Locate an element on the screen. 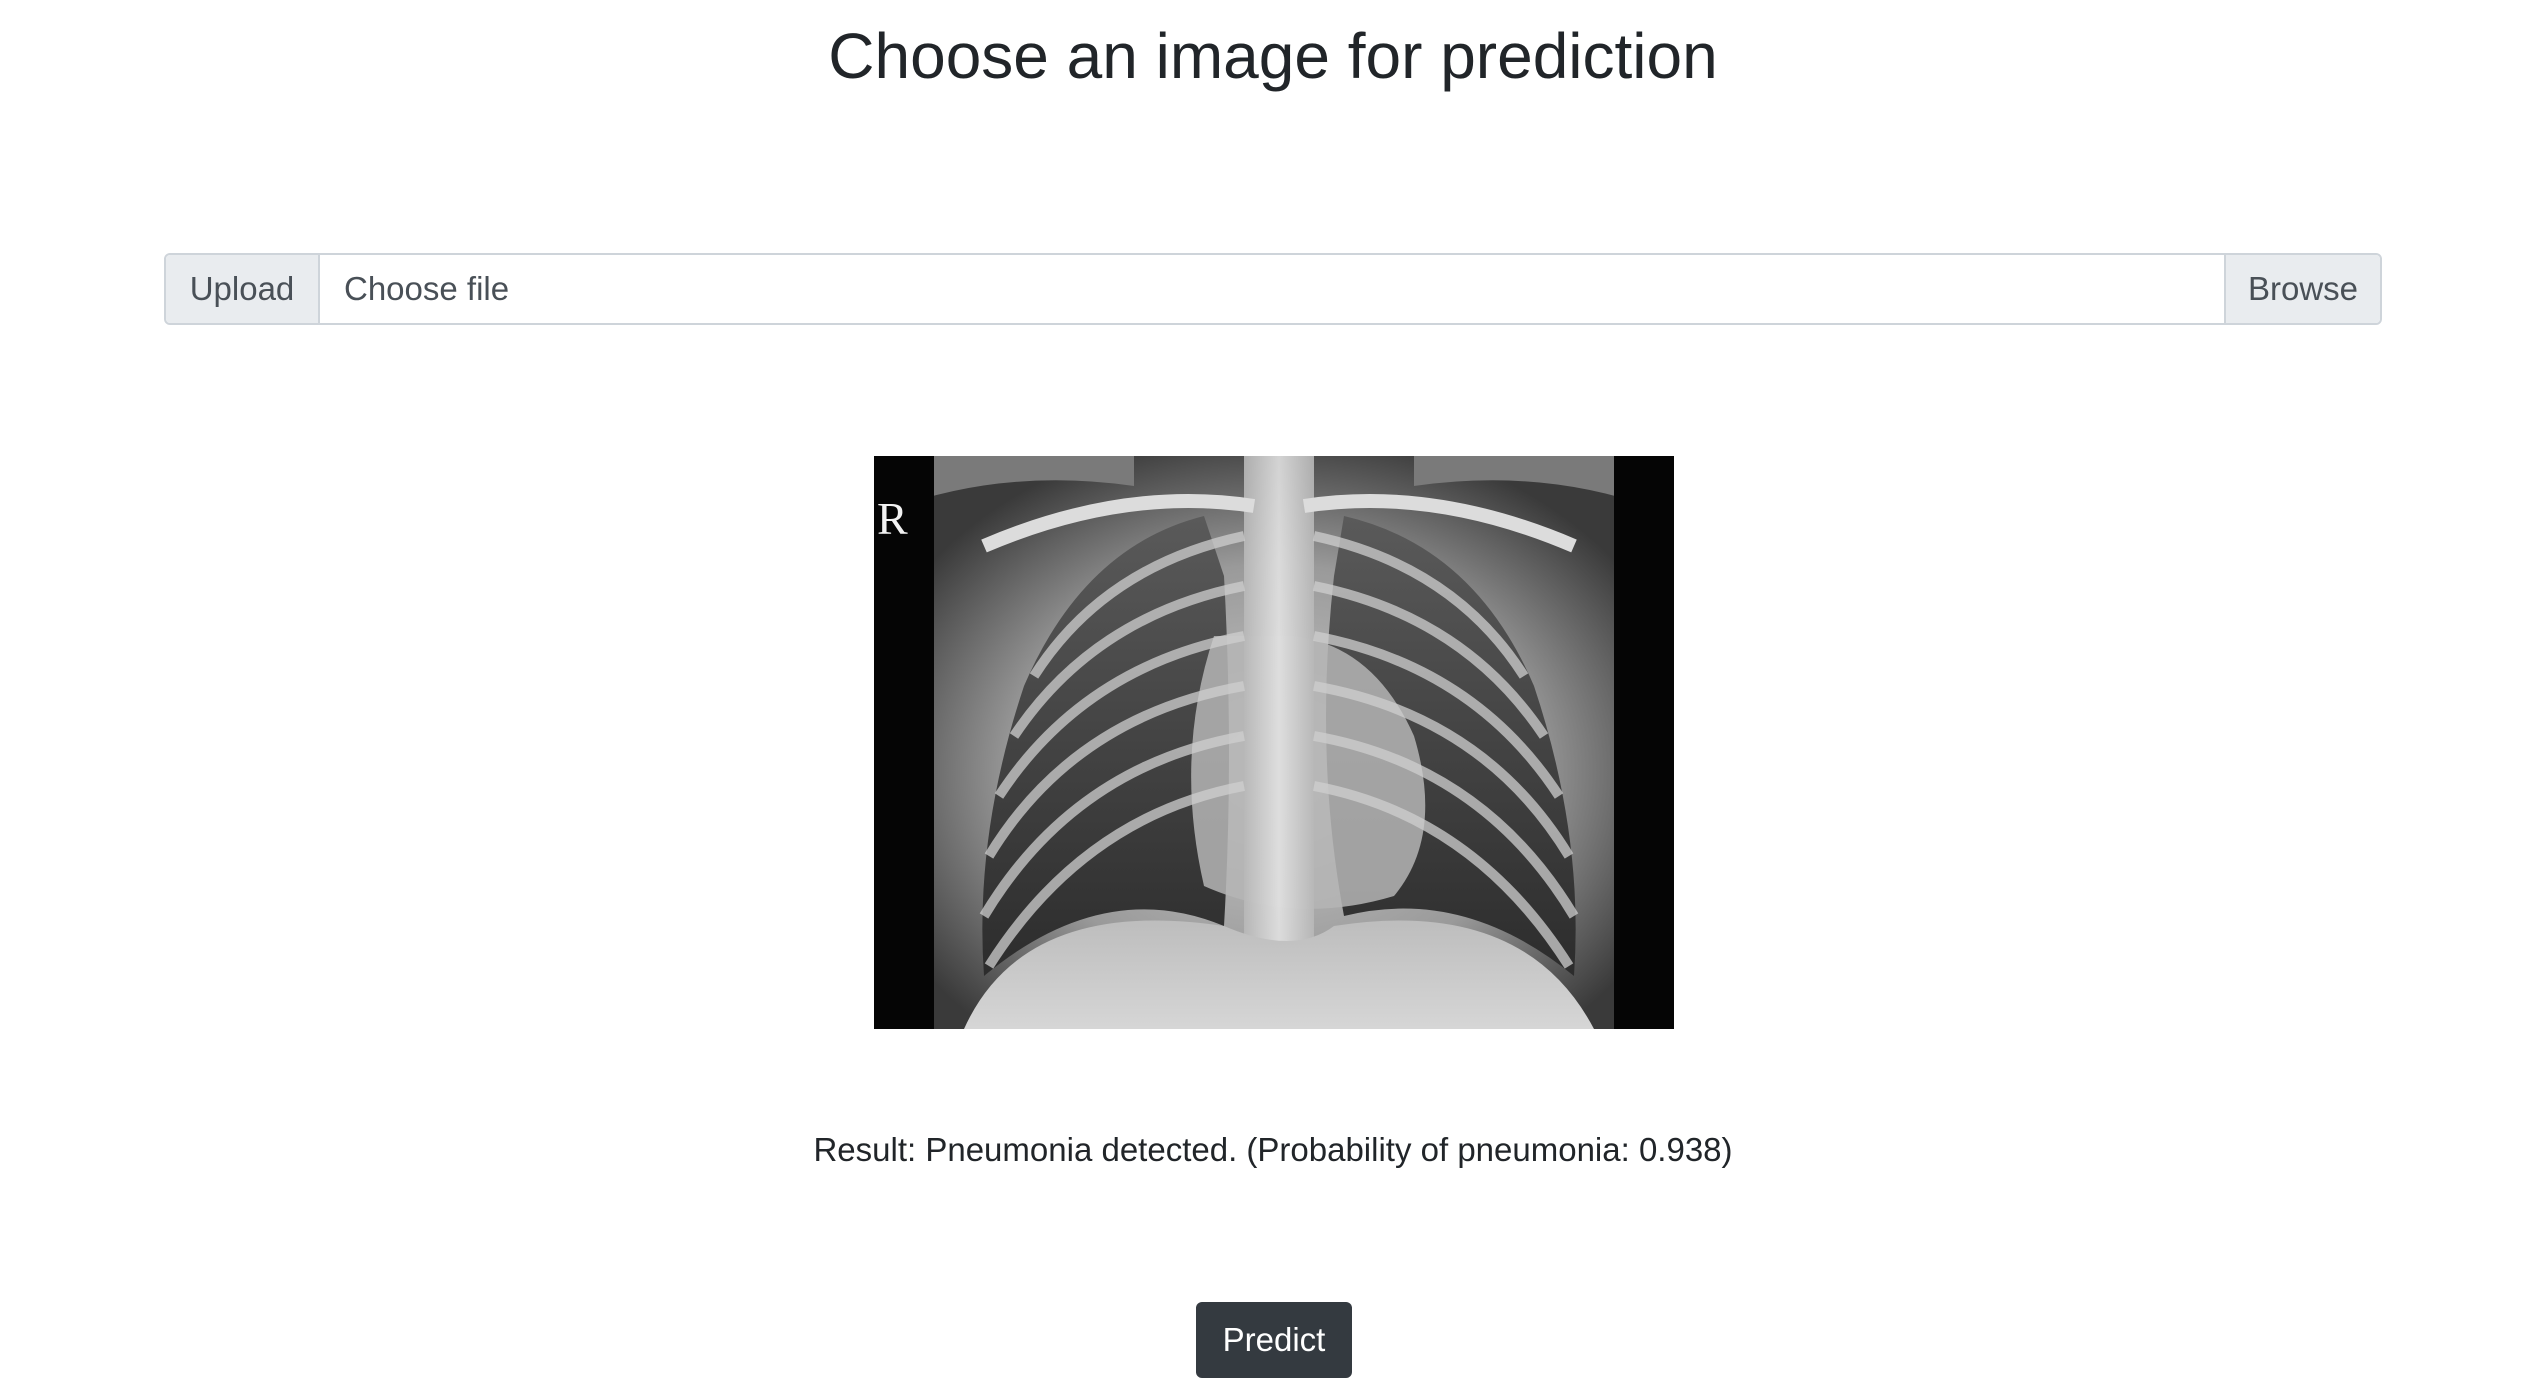  chest-xray-image: R is located at coordinates (1274, 742).